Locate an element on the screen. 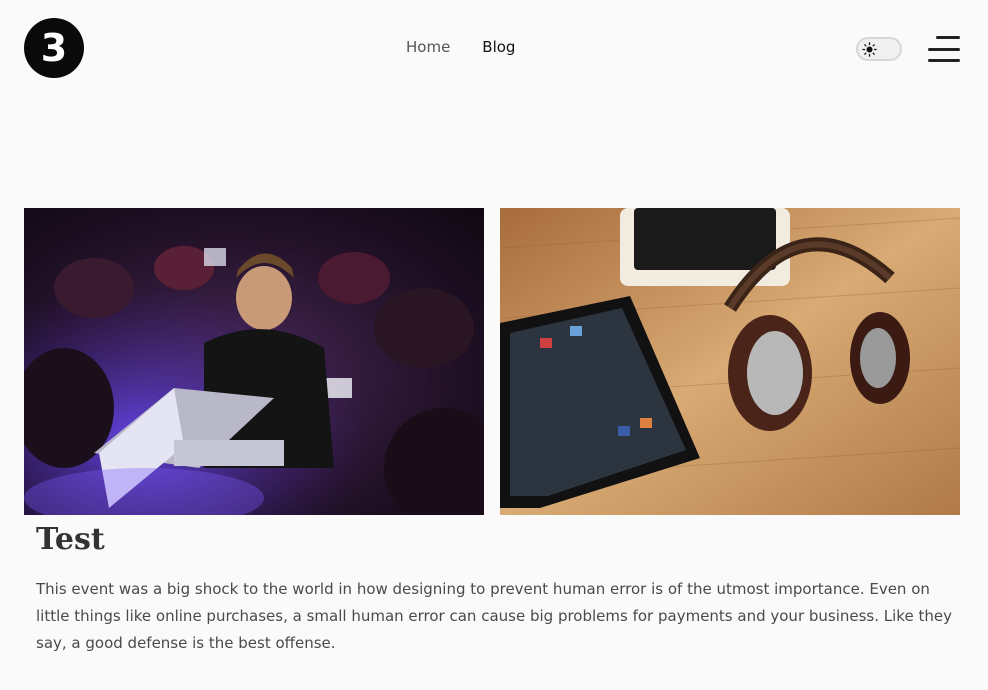  post-title: Test is located at coordinates (70, 539).